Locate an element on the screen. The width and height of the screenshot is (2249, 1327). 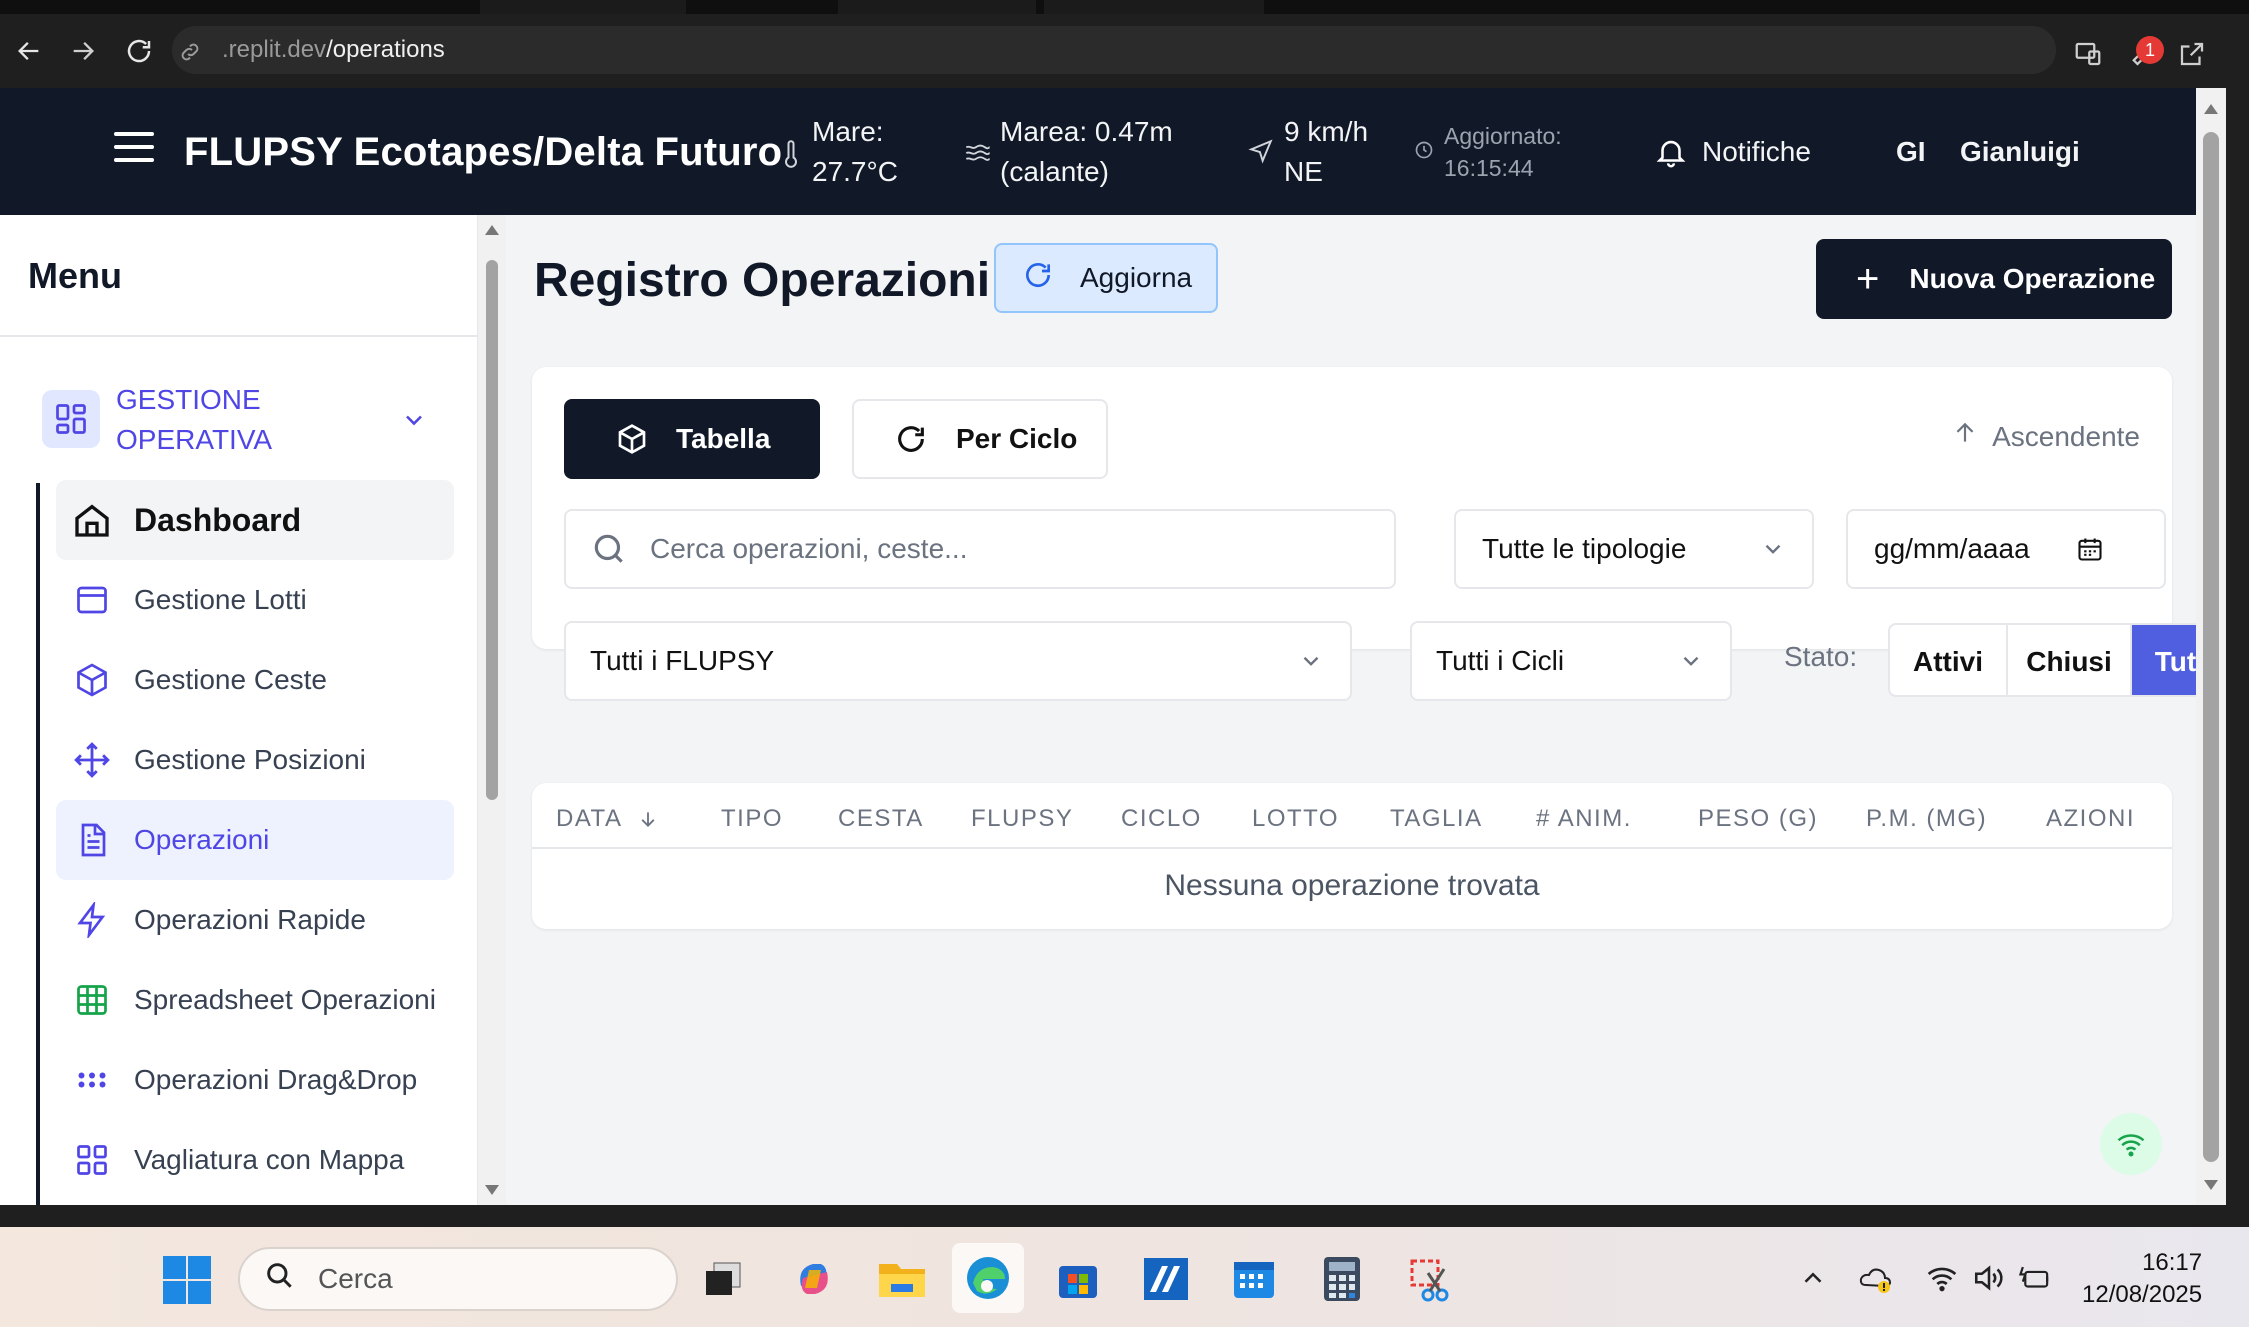
sidebar-item-gestione-lotti: Gestione Lotti is located at coordinates (255, 600).